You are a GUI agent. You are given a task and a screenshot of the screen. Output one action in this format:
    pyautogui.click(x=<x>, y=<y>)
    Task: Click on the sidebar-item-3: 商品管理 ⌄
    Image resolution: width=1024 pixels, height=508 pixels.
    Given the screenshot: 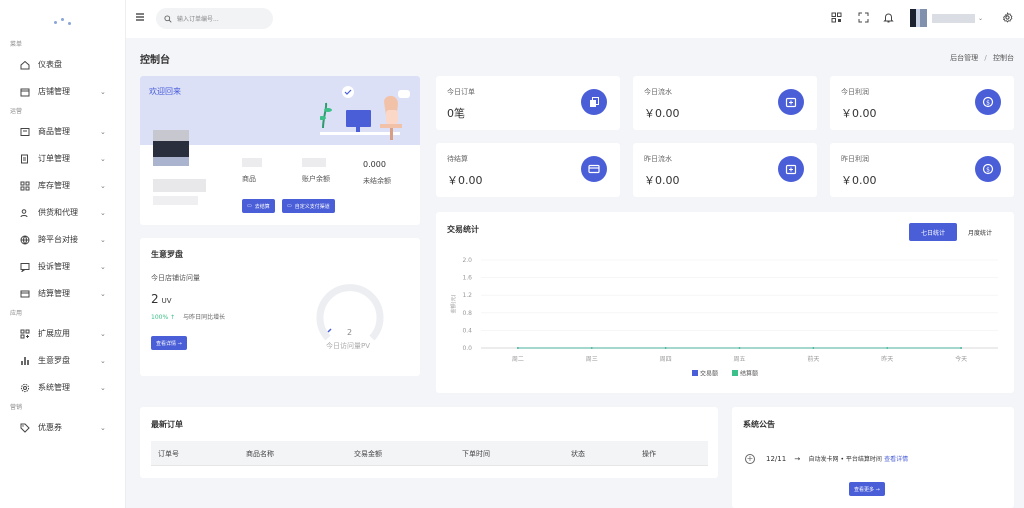 What is the action you would take?
    pyautogui.click(x=62, y=131)
    